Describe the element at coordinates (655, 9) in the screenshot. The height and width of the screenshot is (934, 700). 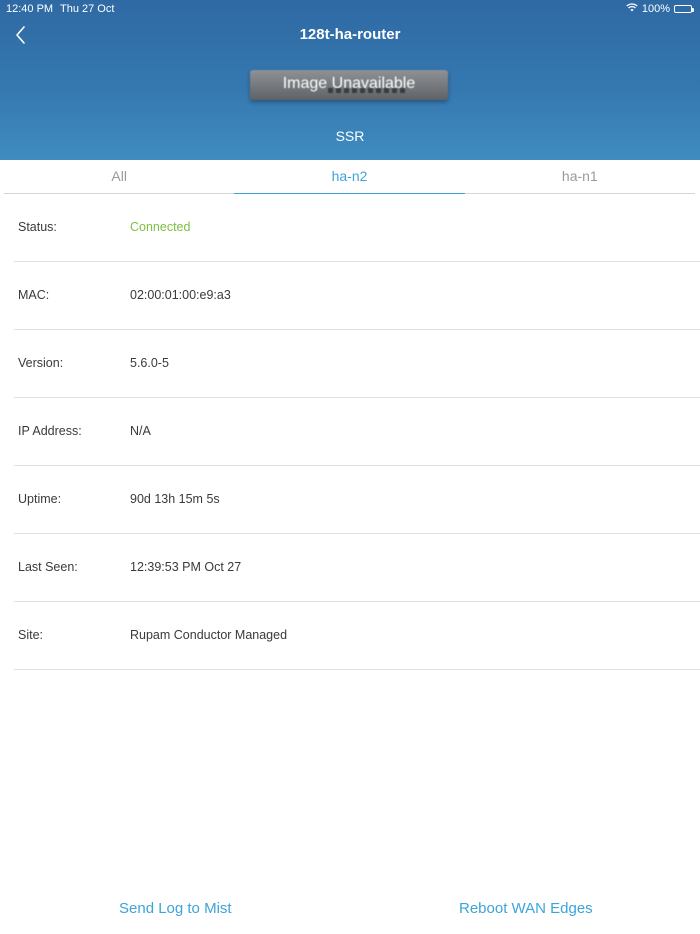
I see `battery-percent: 100%` at that location.